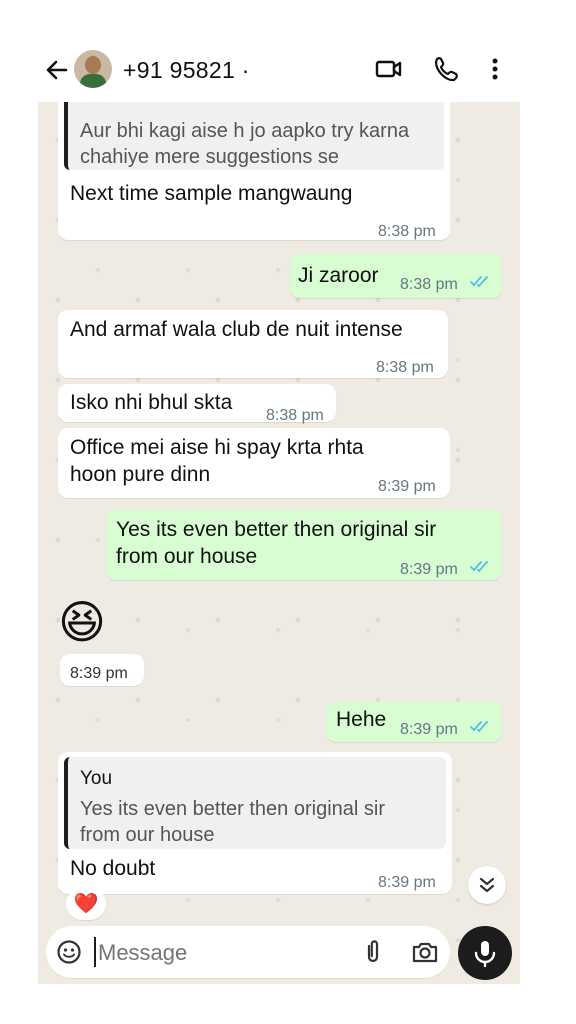  I want to click on scroll-down-button, so click(487, 885).